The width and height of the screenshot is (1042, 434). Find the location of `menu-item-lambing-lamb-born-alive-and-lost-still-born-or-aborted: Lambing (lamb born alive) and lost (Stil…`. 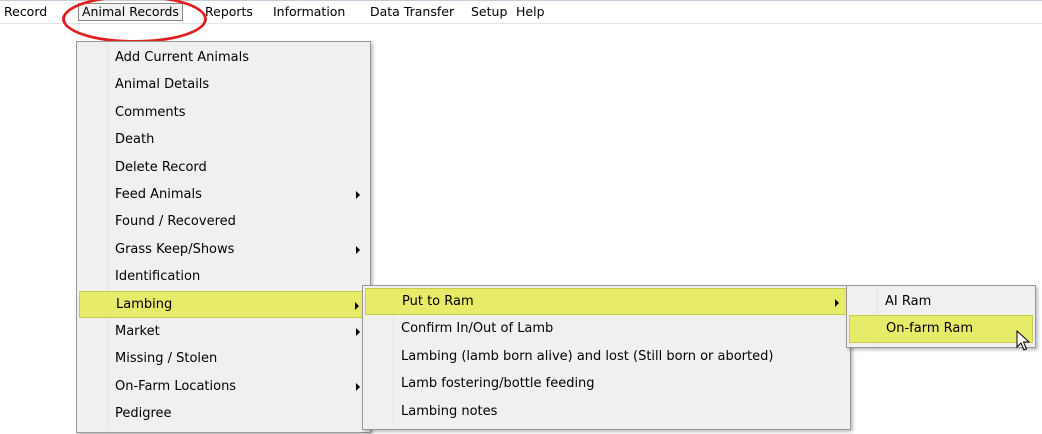

menu-item-lambing-lamb-born-alive-and-lost-still-born-or-aborted: Lambing (lamb born alive) and lost (Stil… is located at coordinates (606, 356).